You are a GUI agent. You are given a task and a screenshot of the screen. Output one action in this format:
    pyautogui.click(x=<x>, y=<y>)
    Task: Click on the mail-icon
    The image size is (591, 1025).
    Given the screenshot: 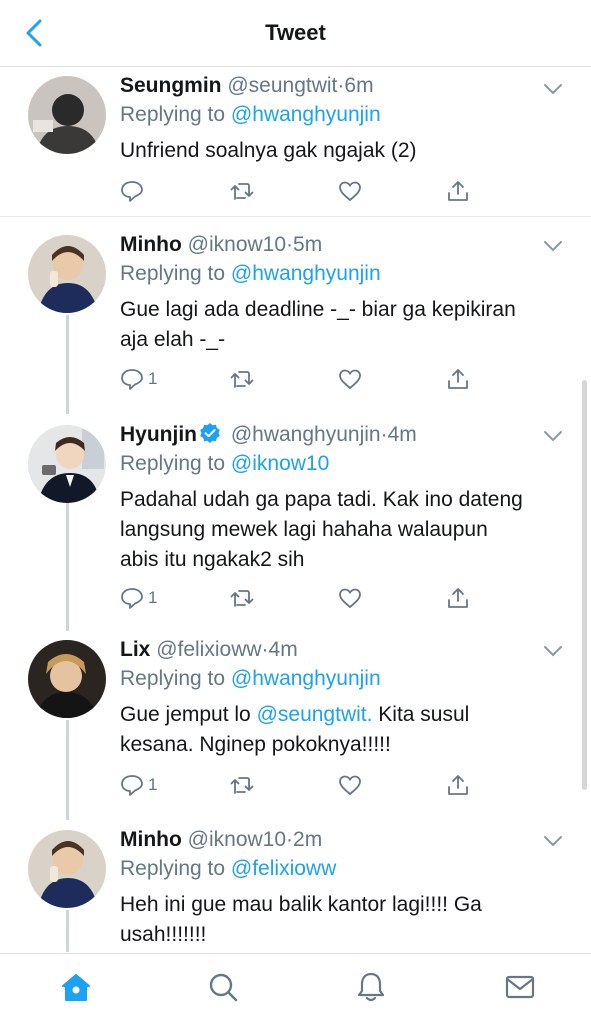 What is the action you would take?
    pyautogui.click(x=520, y=987)
    